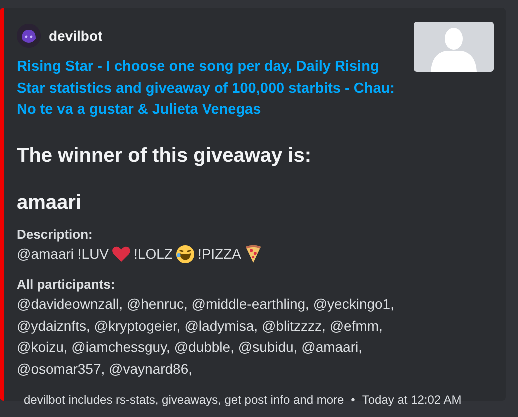 Image resolution: width=518 pixels, height=417 pixels. What do you see at coordinates (55, 234) in the screenshot?
I see `field-name: Description:` at bounding box center [55, 234].